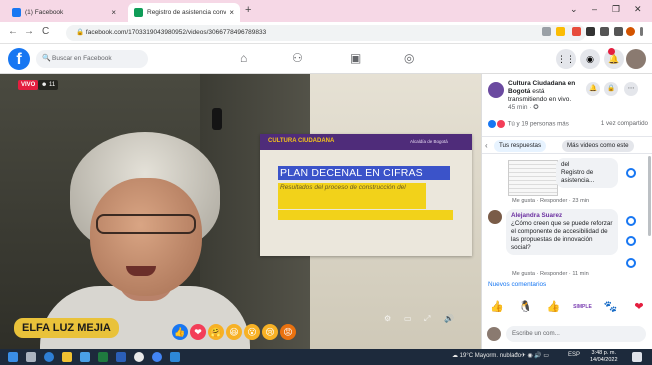 This screenshot has width=652, height=365. I want to click on extensions-puzzle-icon, so click(604, 31).